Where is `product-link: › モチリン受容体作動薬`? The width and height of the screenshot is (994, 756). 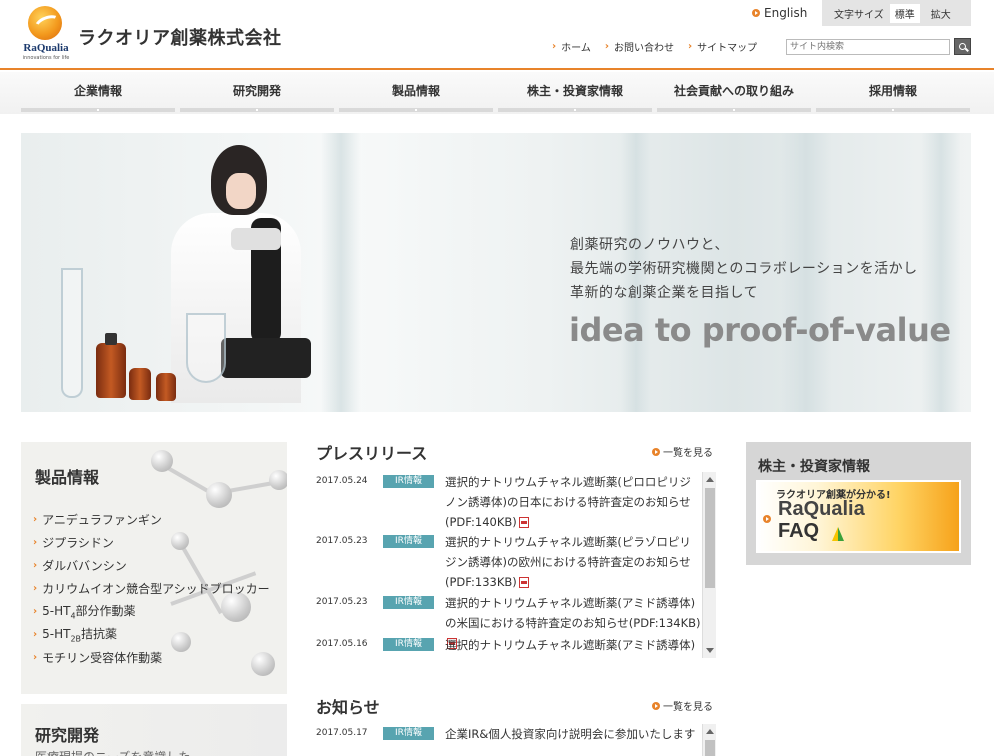
product-link: › モチリン受容体作動薬 is located at coordinates (151, 657).